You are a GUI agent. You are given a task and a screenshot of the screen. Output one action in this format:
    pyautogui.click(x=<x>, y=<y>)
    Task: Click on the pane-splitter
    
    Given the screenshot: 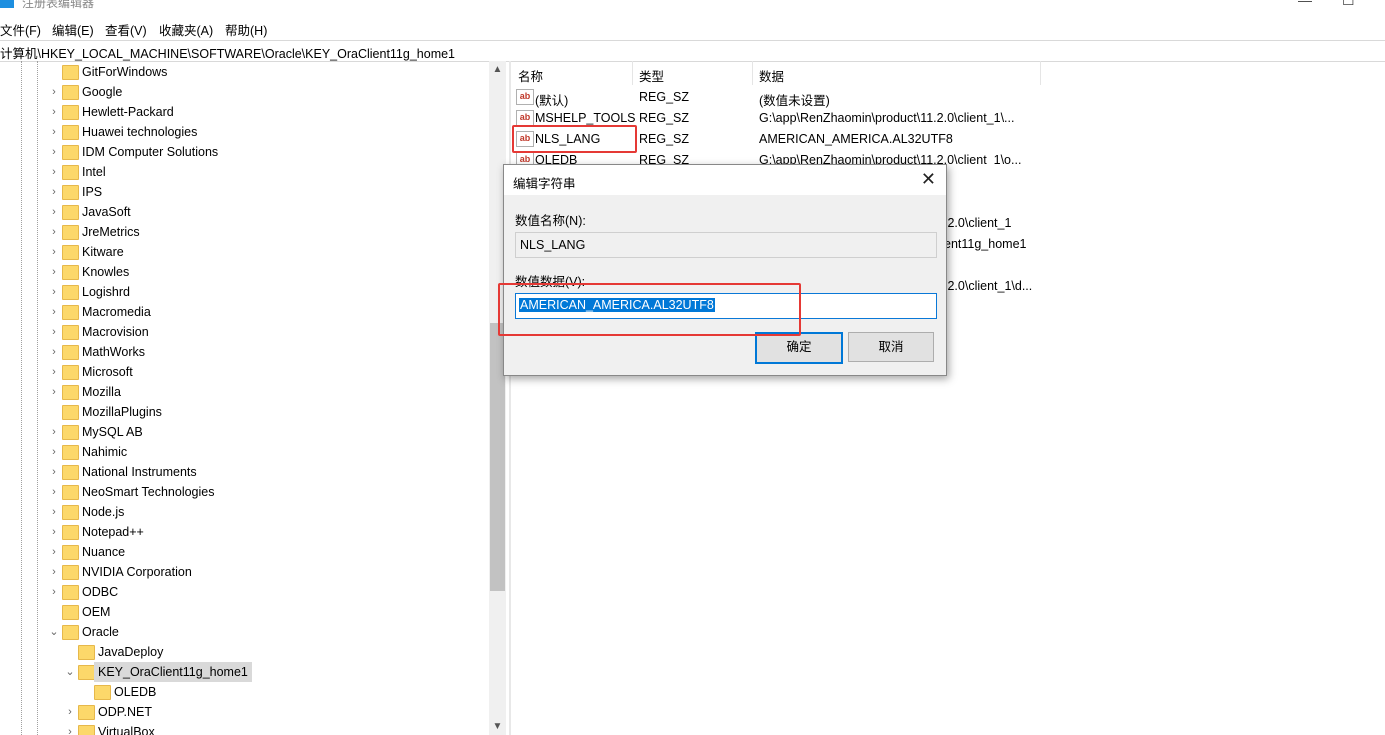 What is the action you would take?
    pyautogui.click(x=510, y=398)
    